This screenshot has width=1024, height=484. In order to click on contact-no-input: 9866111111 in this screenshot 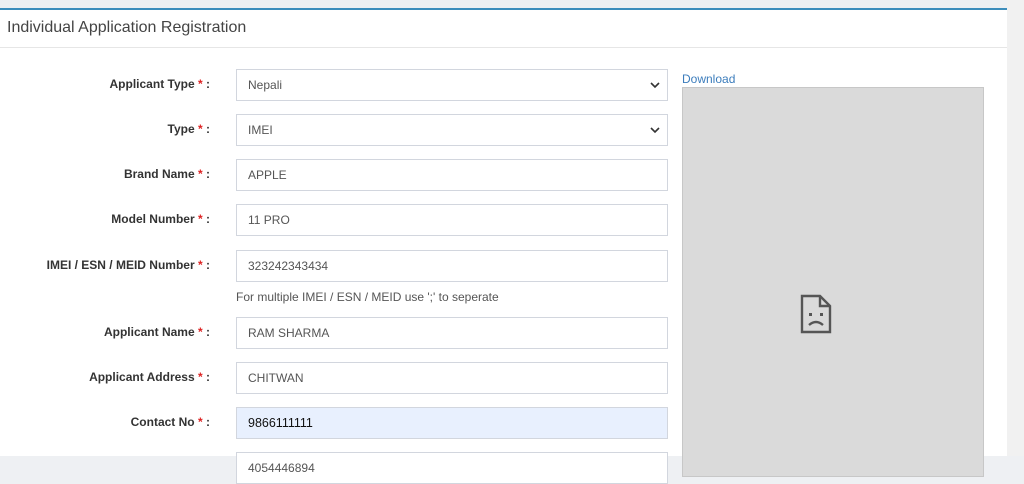, I will do `click(452, 423)`.